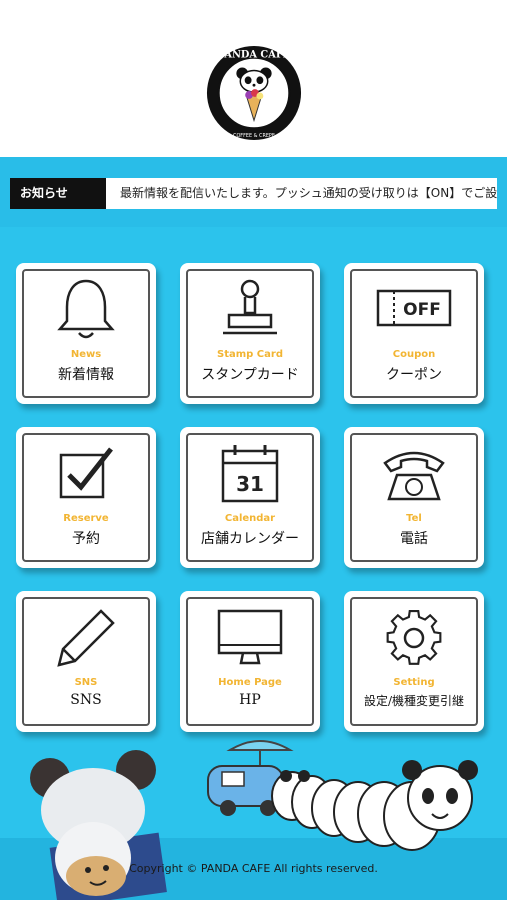 Image resolution: width=507 pixels, height=900 pixels. I want to click on news-ticker: お知らせ 最新情報を配信いたします。プッシュ通知の受け取りは【ON】でご設定, so click(253, 193).